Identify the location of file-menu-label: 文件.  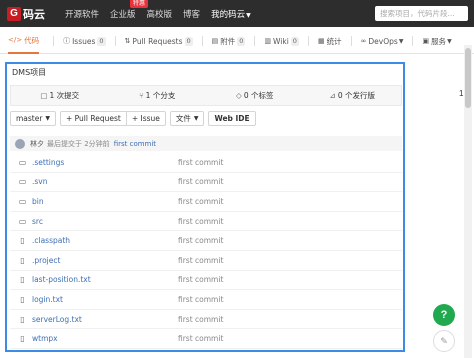
(183, 118).